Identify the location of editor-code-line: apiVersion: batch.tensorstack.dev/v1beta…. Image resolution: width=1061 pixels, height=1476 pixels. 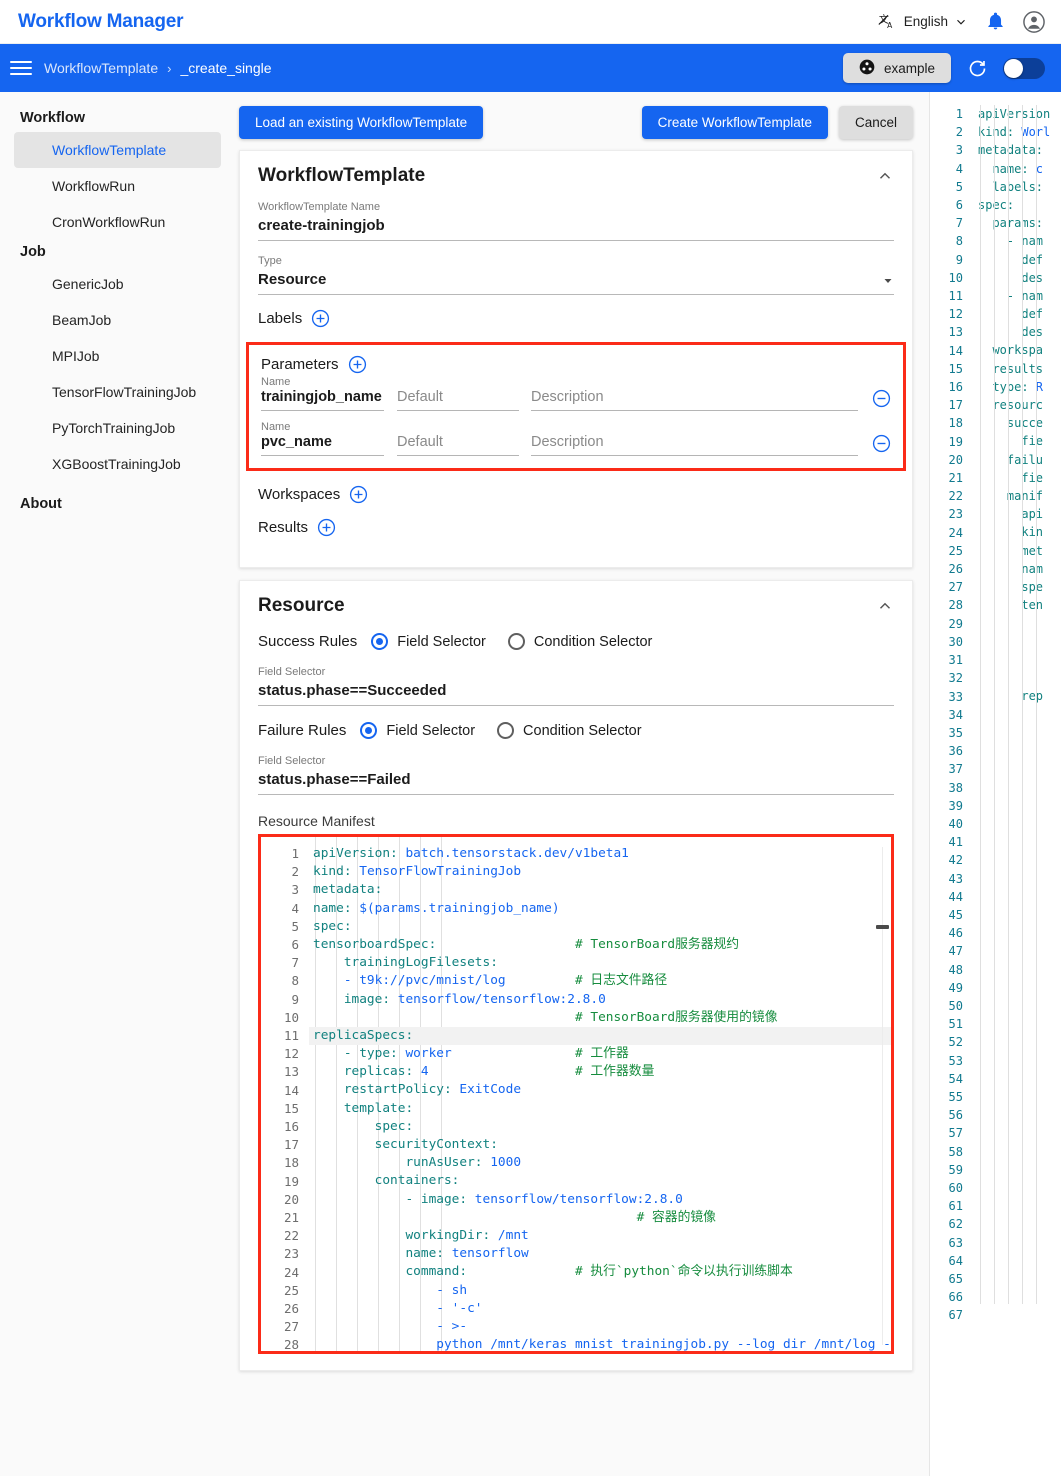
(600, 854).